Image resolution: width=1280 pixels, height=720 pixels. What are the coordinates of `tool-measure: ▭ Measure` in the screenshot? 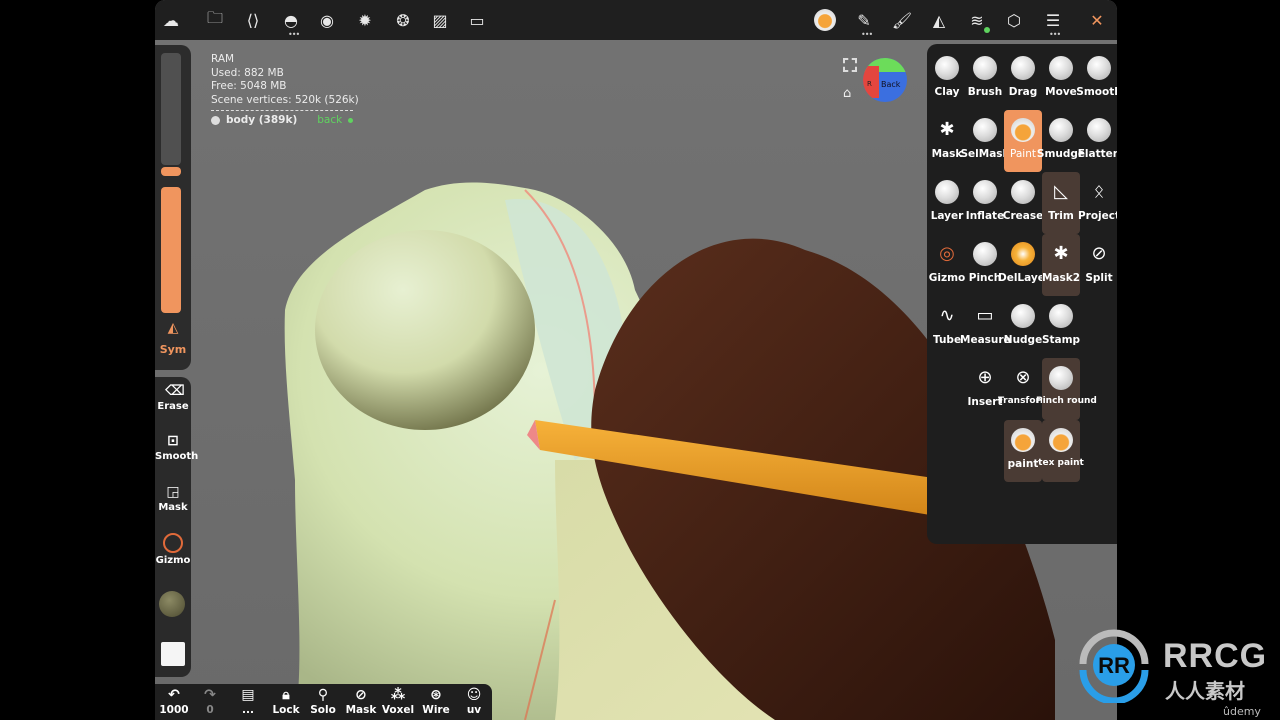 It's located at (985, 327).